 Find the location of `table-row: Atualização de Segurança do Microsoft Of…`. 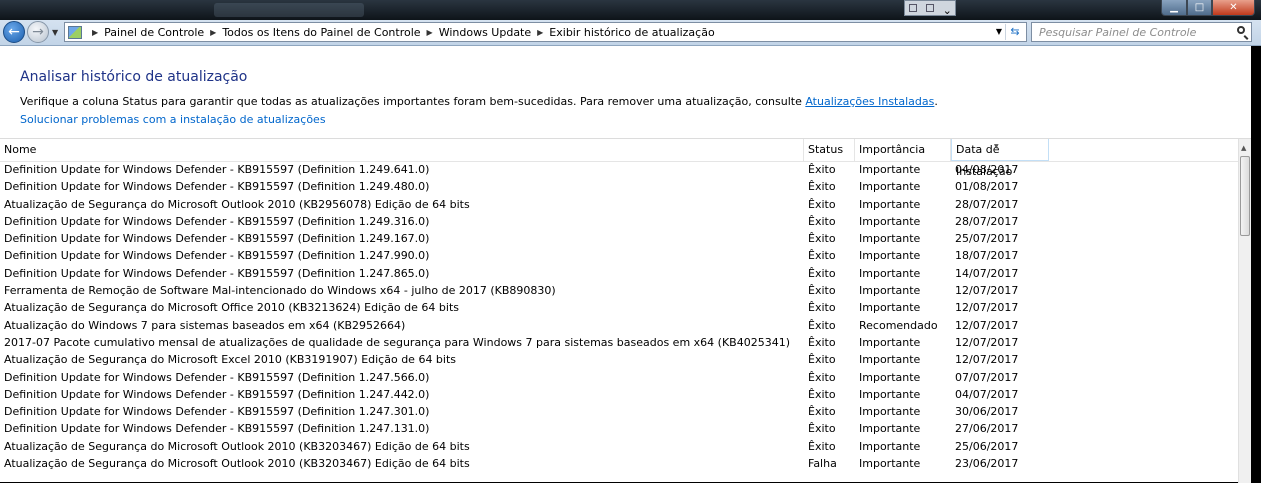

table-row: Atualização de Segurança do Microsoft Of… is located at coordinates (619, 307).